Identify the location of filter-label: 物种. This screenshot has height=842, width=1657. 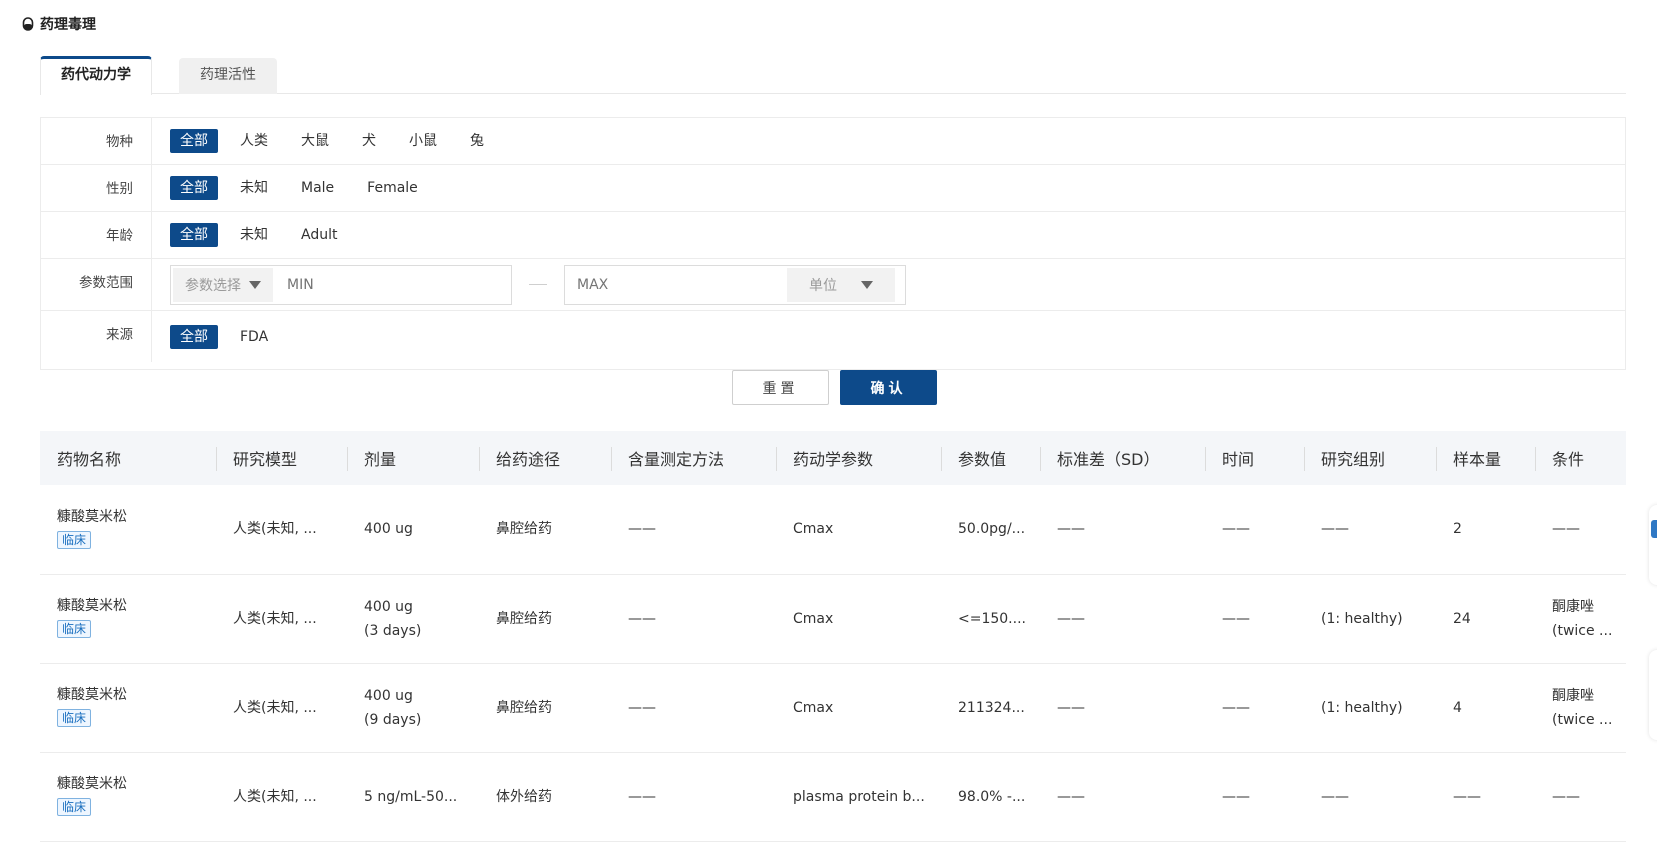
(96, 141).